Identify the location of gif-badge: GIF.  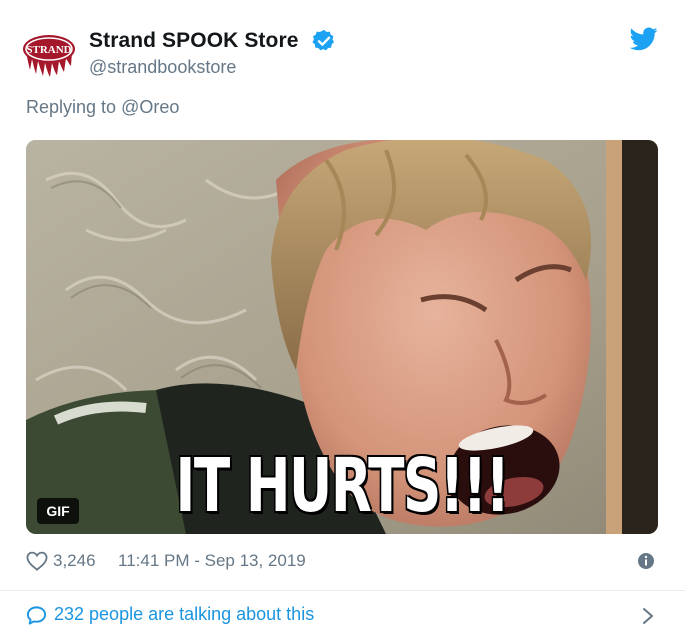
(58, 511).